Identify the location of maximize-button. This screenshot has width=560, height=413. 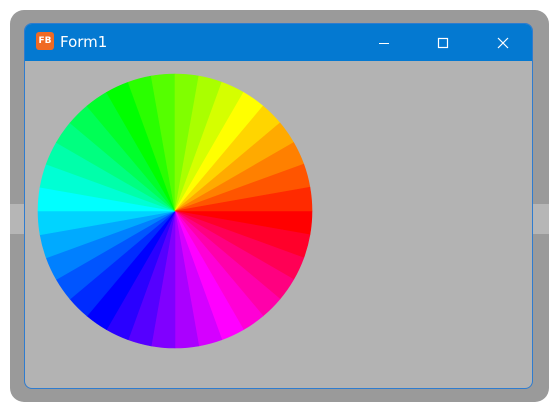
(443, 42).